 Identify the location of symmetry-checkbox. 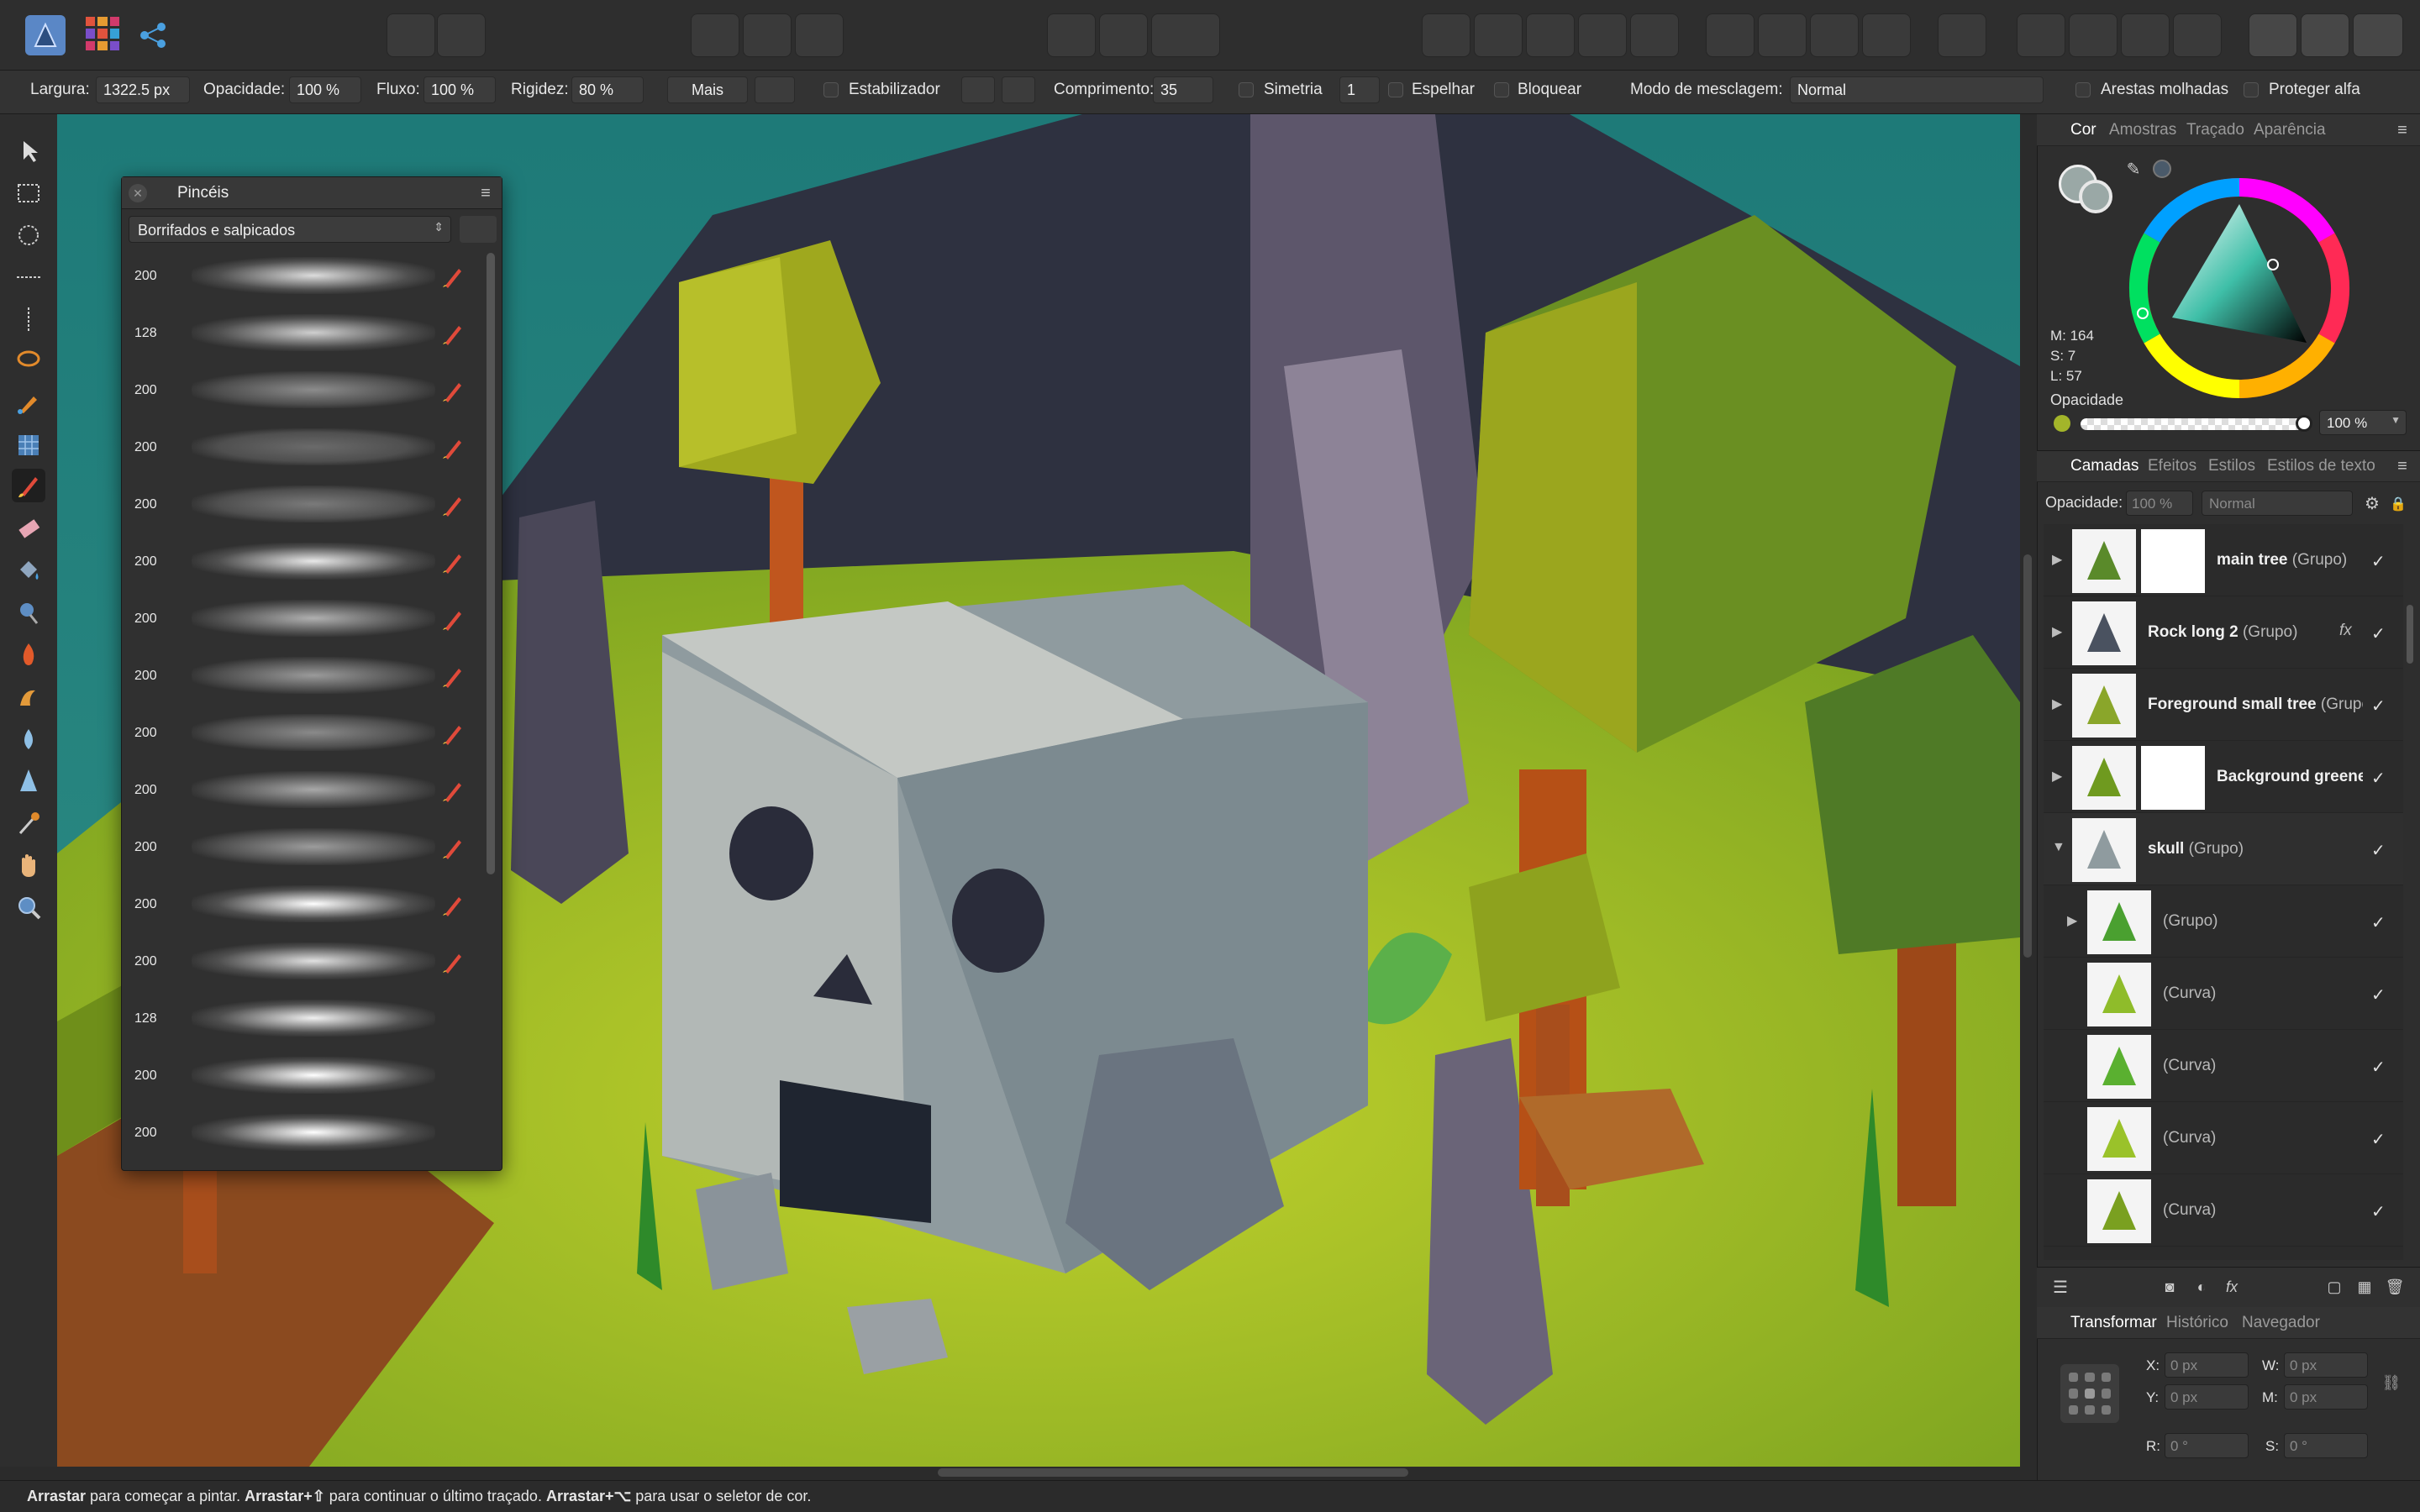
(1246, 89).